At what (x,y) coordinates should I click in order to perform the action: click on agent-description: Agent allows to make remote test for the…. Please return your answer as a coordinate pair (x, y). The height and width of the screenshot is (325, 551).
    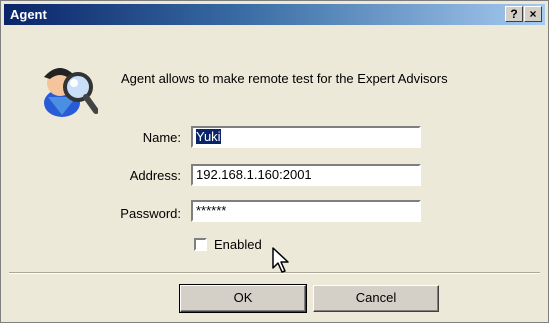
    Looking at the image, I should click on (284, 78).